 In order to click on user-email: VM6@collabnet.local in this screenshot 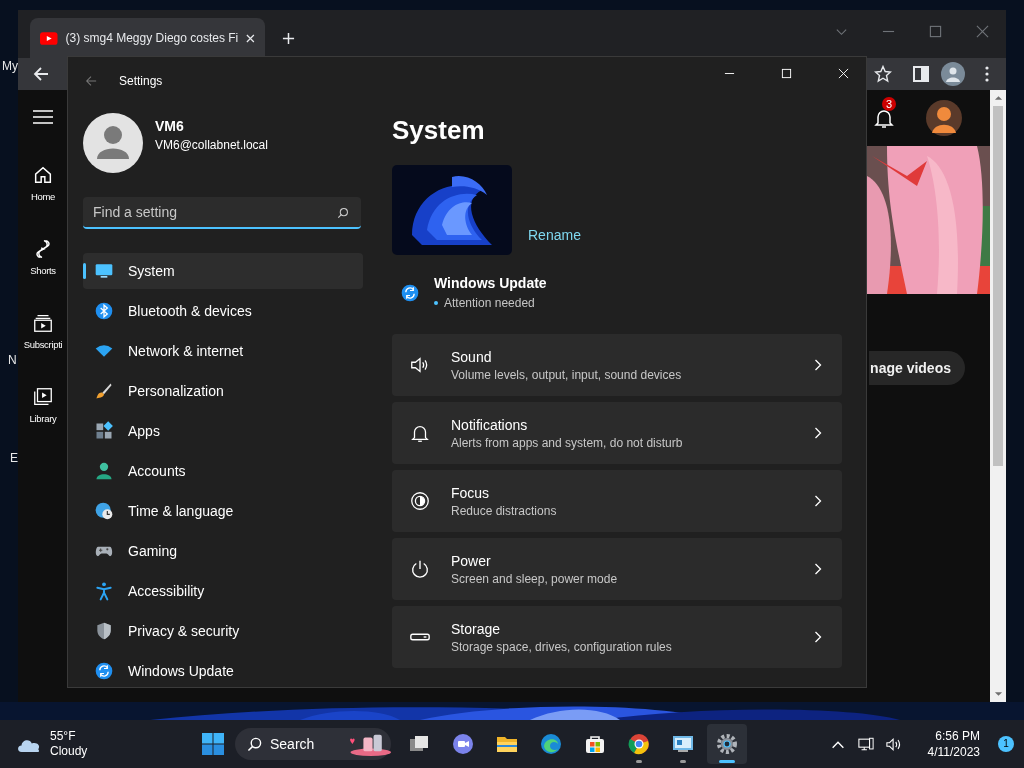, I will do `click(211, 145)`.